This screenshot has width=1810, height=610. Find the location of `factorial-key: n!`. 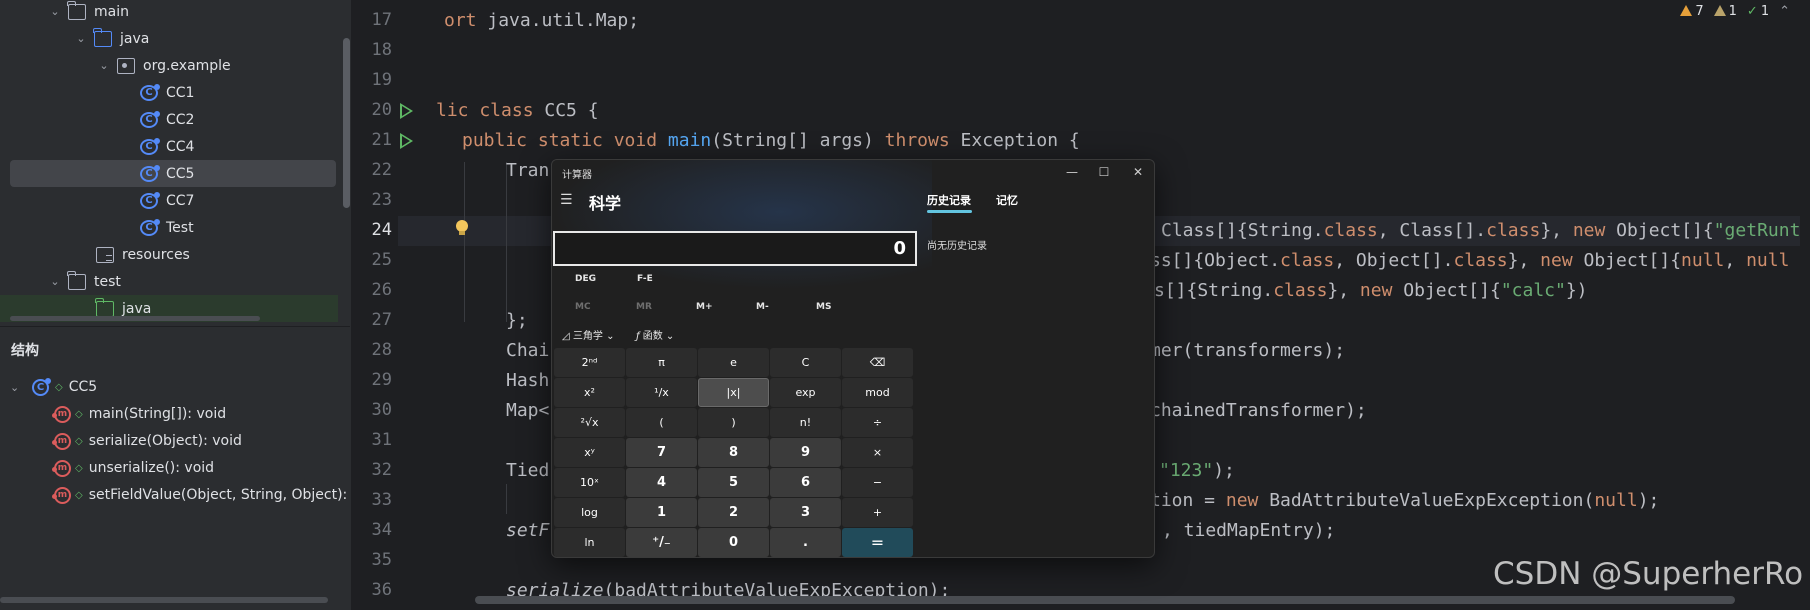

factorial-key: n! is located at coordinates (805, 422).